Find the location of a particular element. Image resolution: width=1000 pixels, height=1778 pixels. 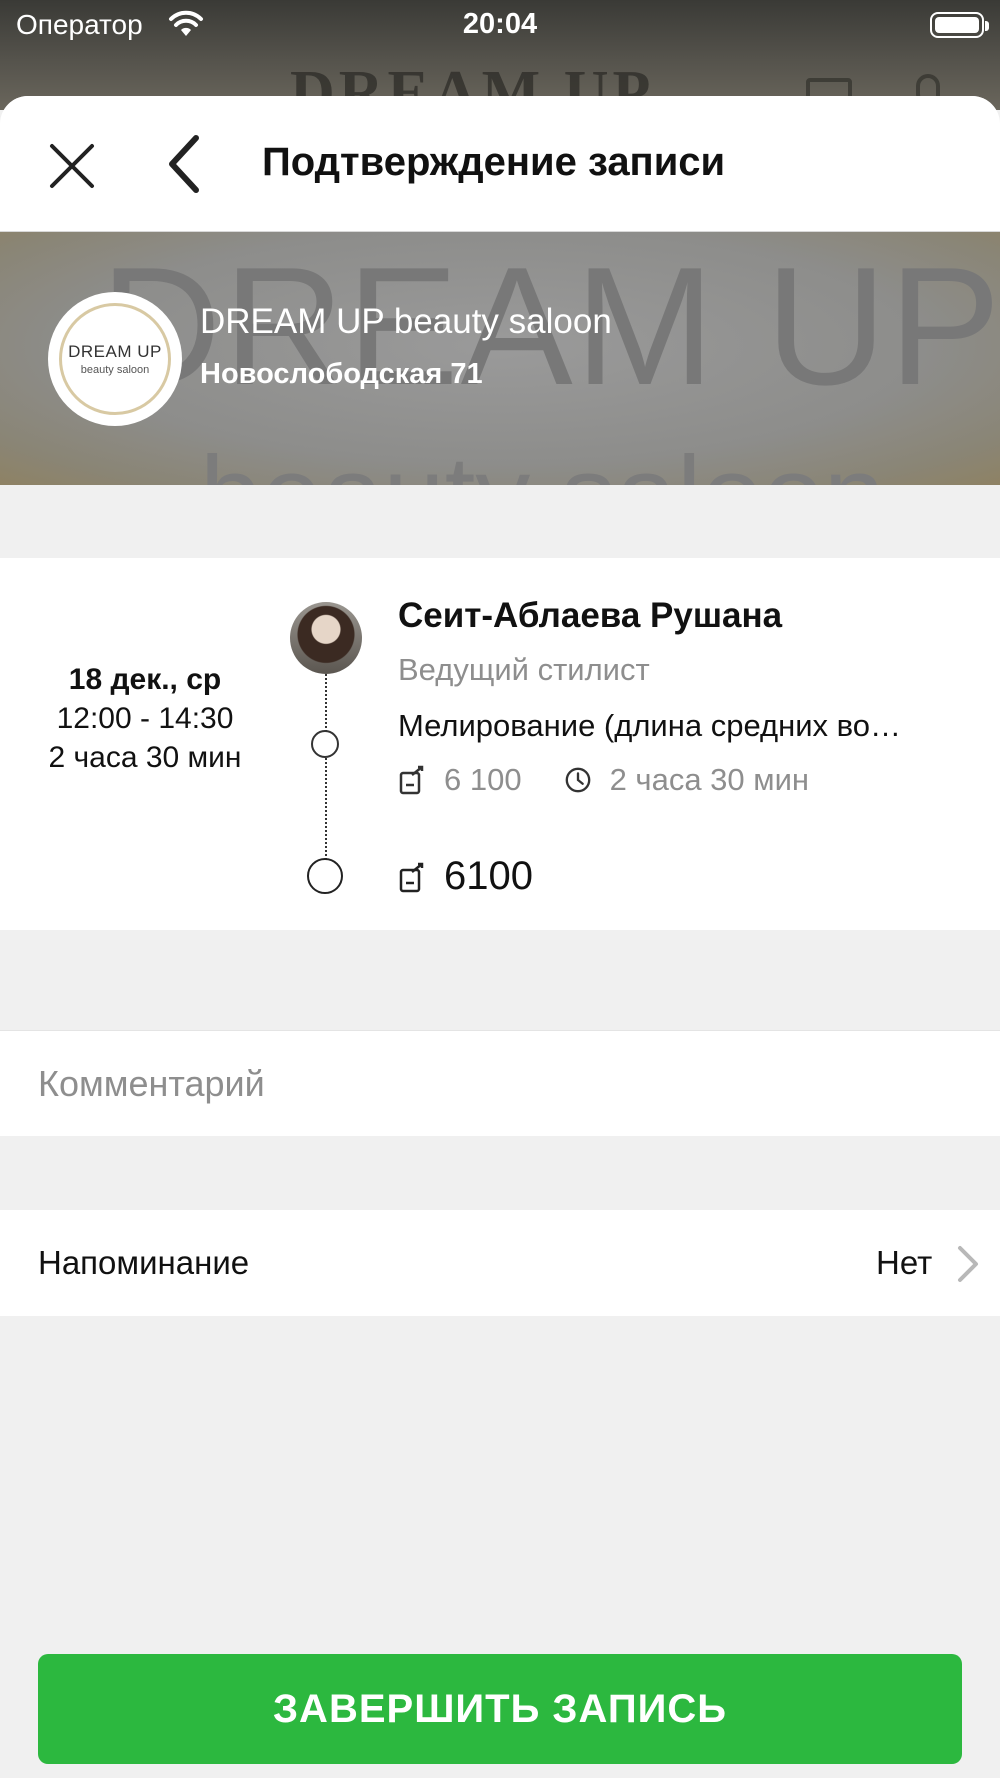

logo-main-text: DREAM UP is located at coordinates (115, 351).